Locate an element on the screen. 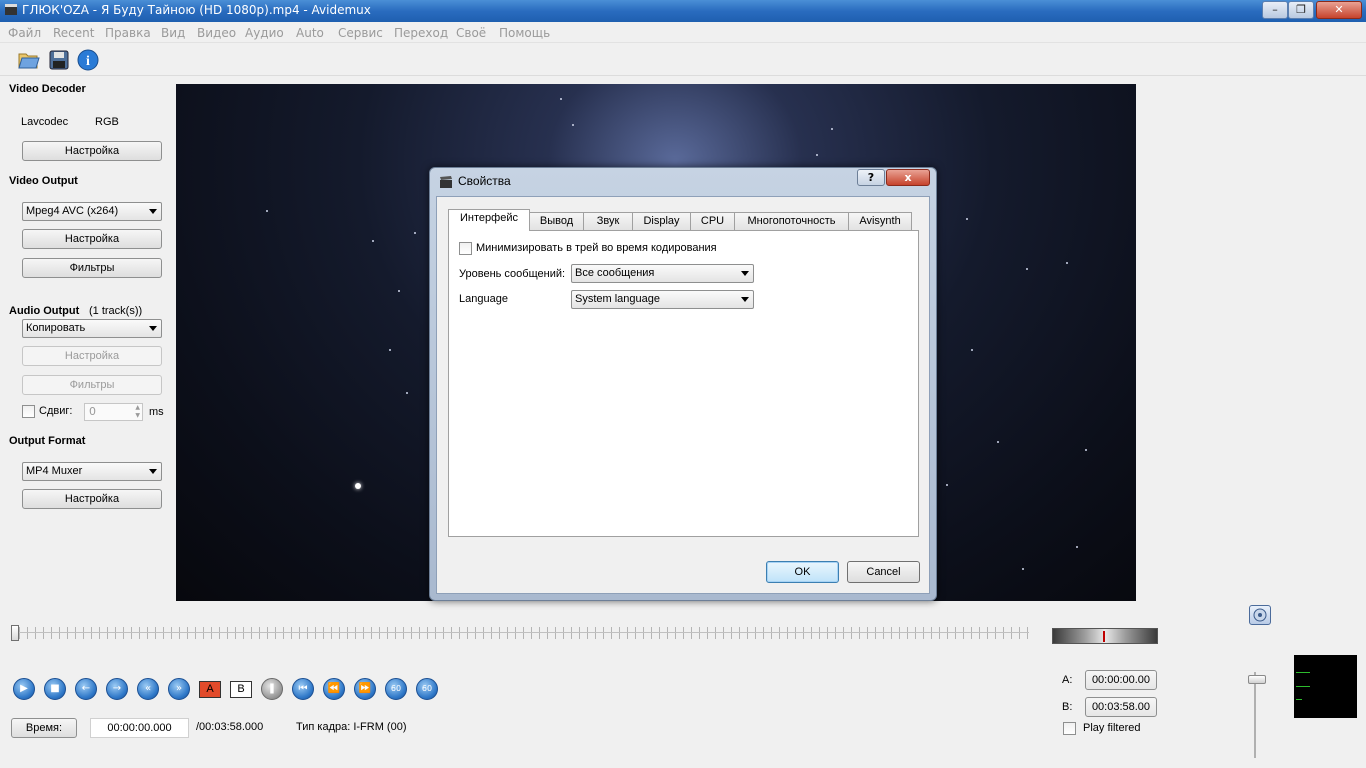 This screenshot has height=768, width=1366. menu-file: Файл is located at coordinates (24, 33).